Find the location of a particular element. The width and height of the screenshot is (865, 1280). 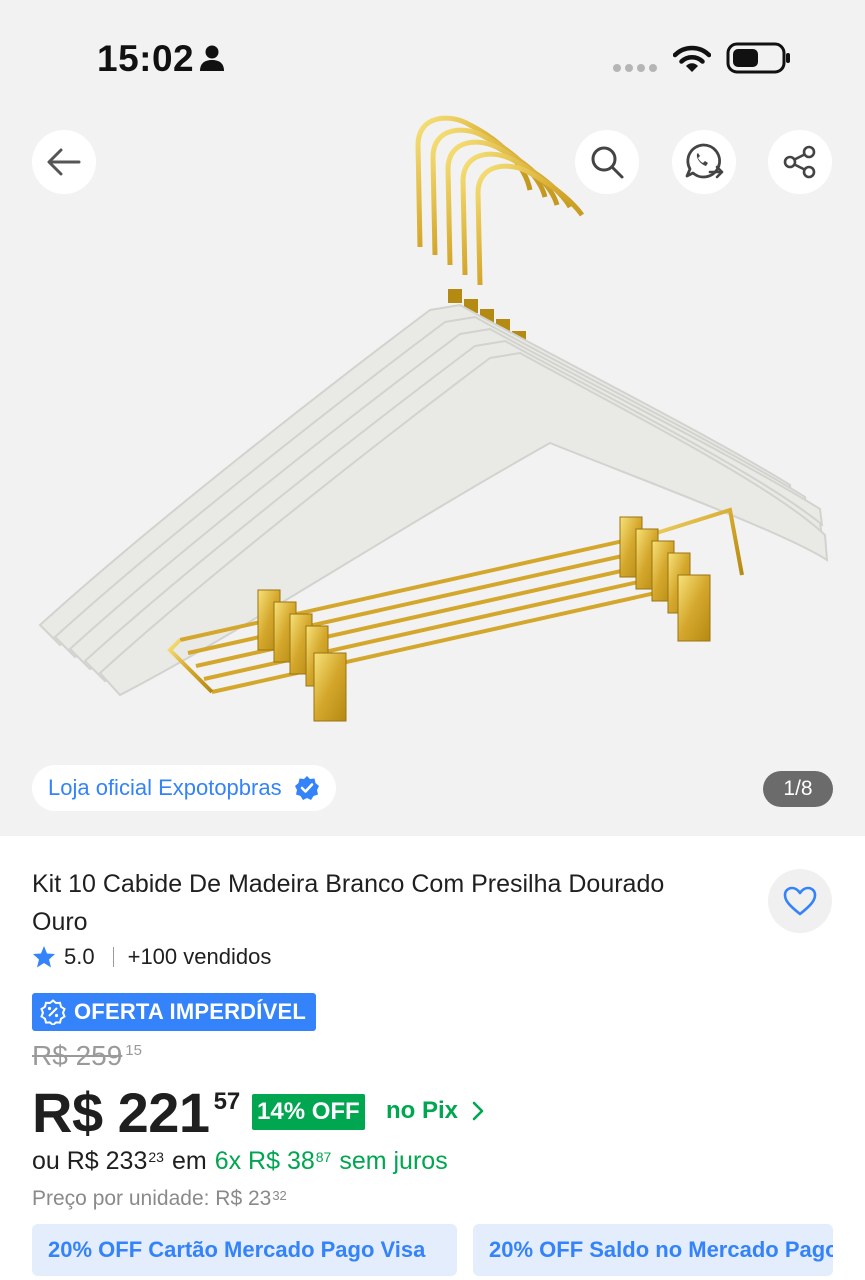

verified-icon is located at coordinates (306, 788).